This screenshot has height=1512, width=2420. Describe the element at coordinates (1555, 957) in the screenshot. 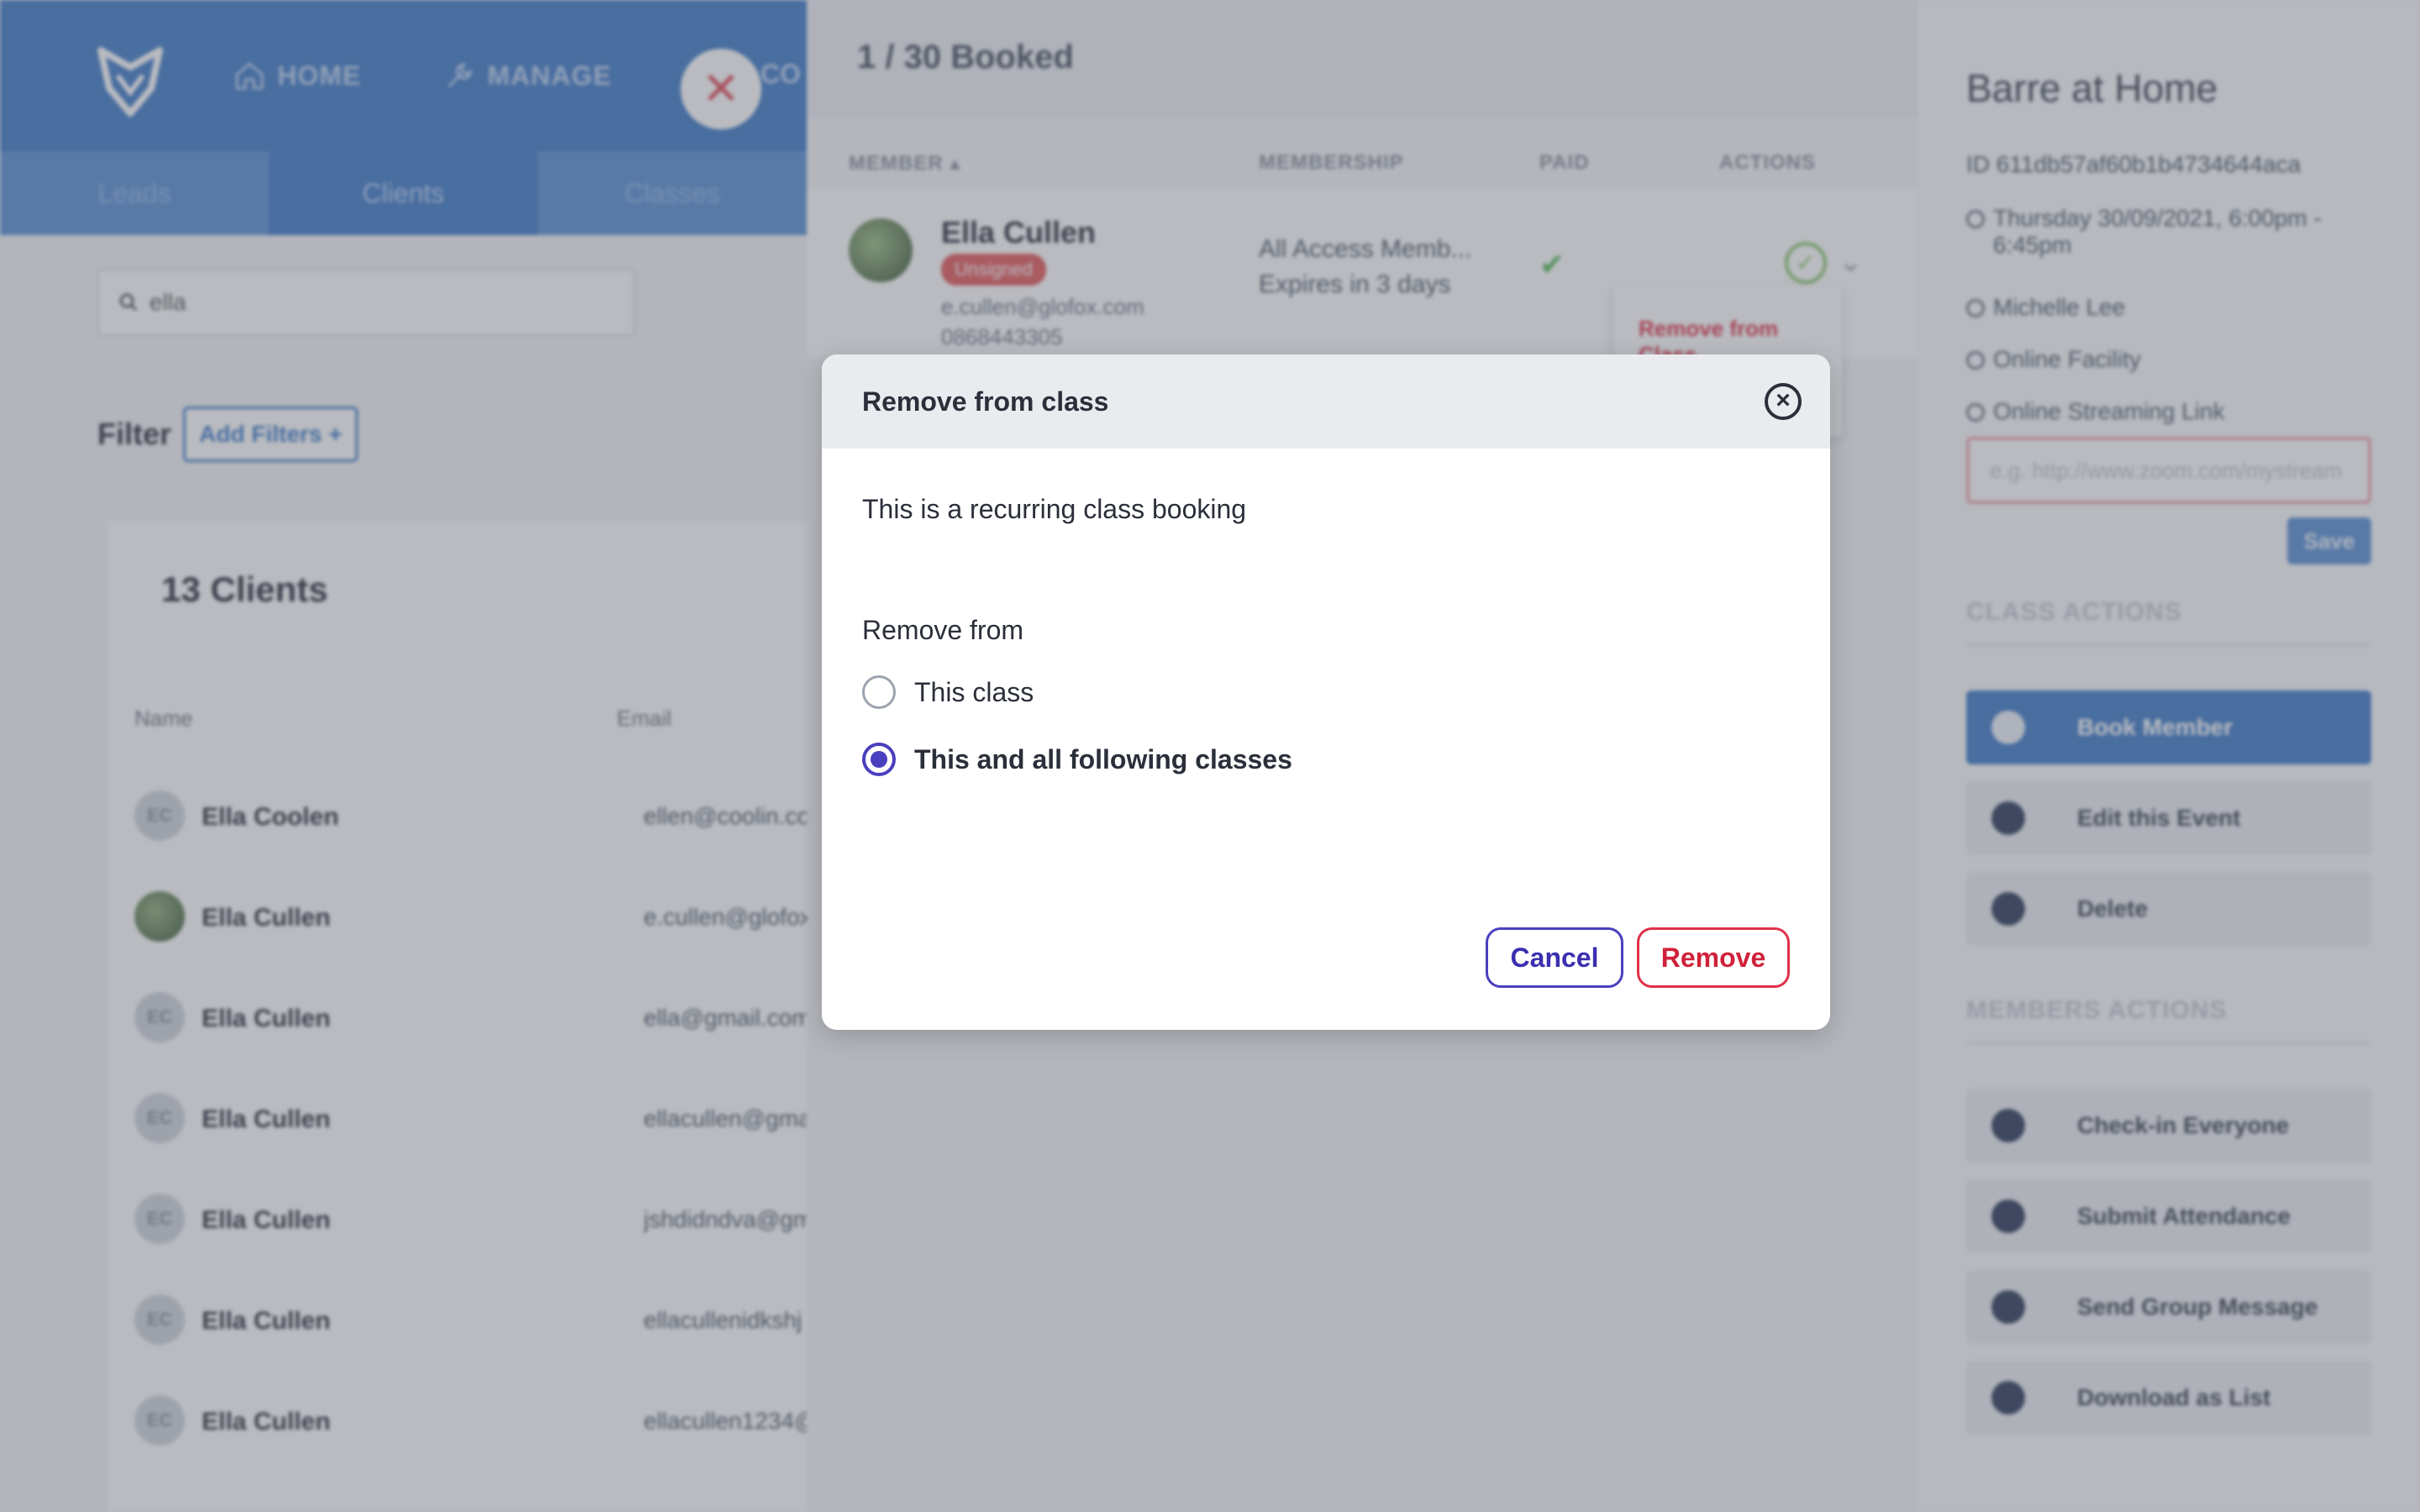

I see `cancel-button: Cancel` at that location.